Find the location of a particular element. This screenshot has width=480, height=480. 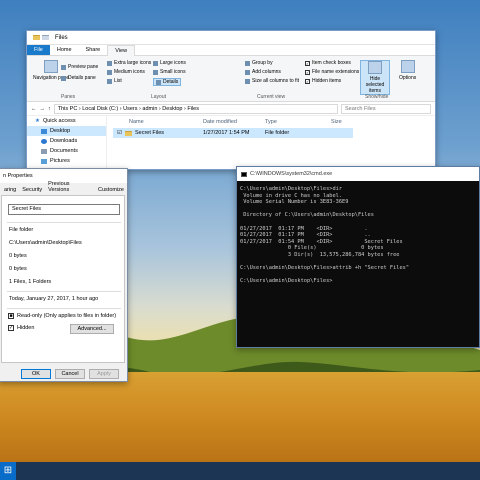

layout-label: Large icons is located at coordinates (173, 63).